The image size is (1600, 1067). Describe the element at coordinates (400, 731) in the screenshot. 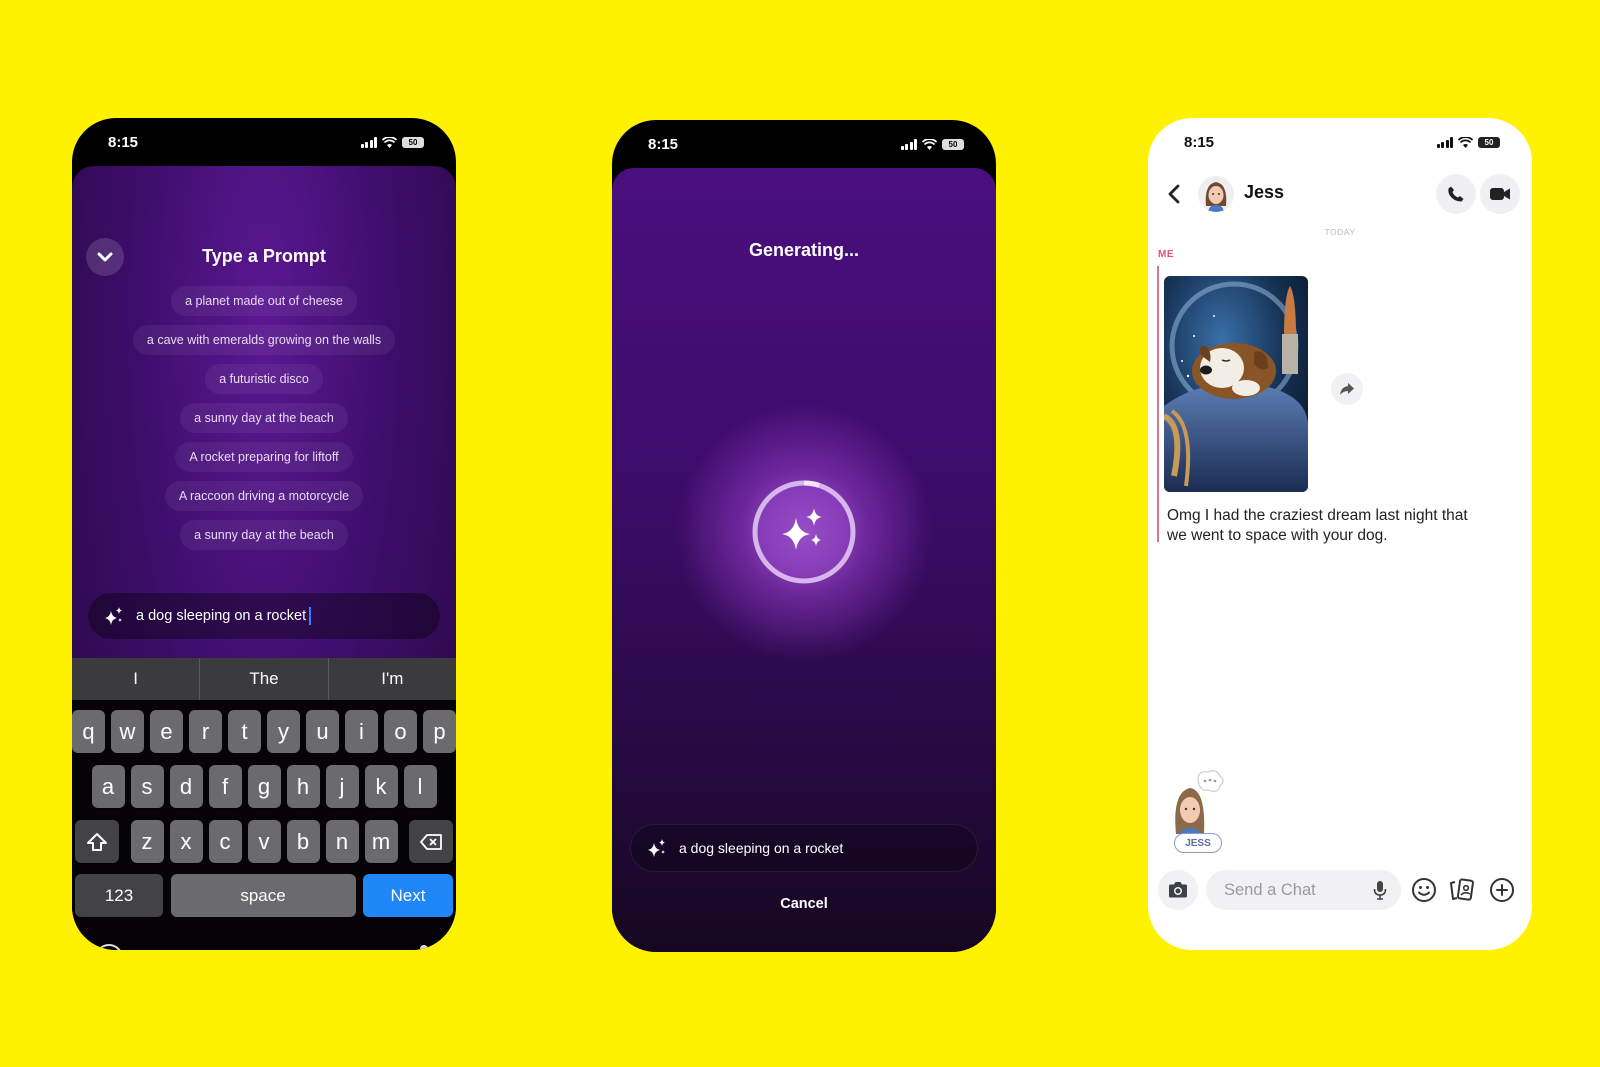

I see `key-o: o` at that location.